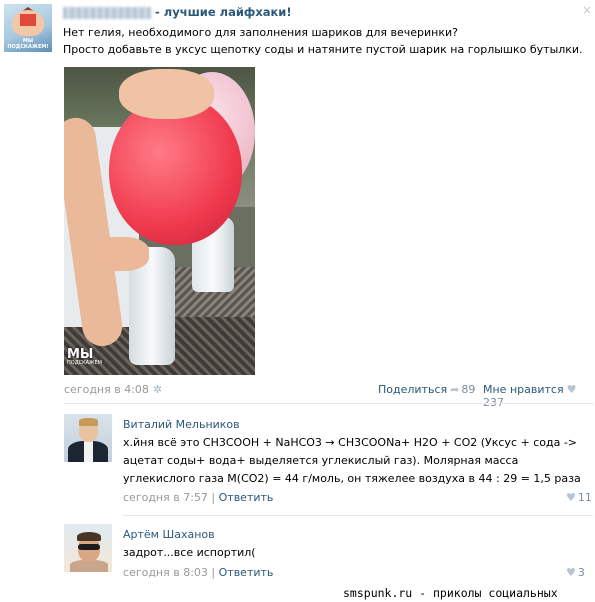 The image size is (595, 602). Describe the element at coordinates (455, 389) in the screenshot. I see `share-arrow-icon: ➦` at that location.